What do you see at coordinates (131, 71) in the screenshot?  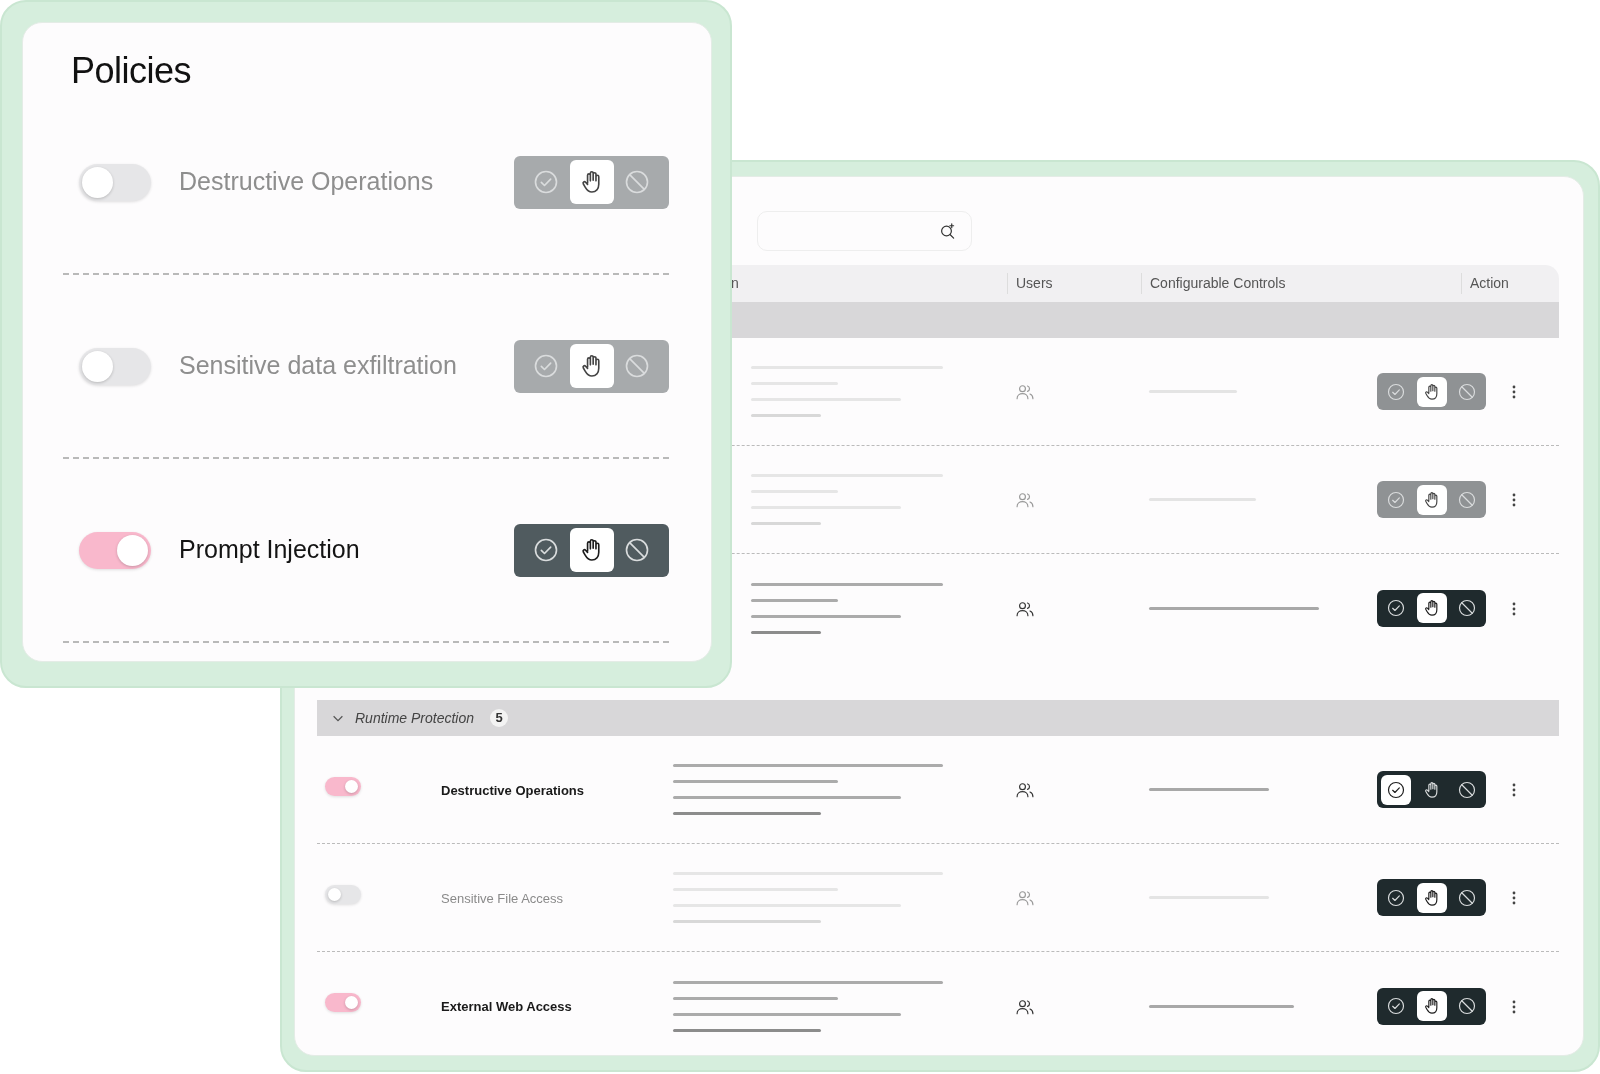 I see `card-title: Policies` at bounding box center [131, 71].